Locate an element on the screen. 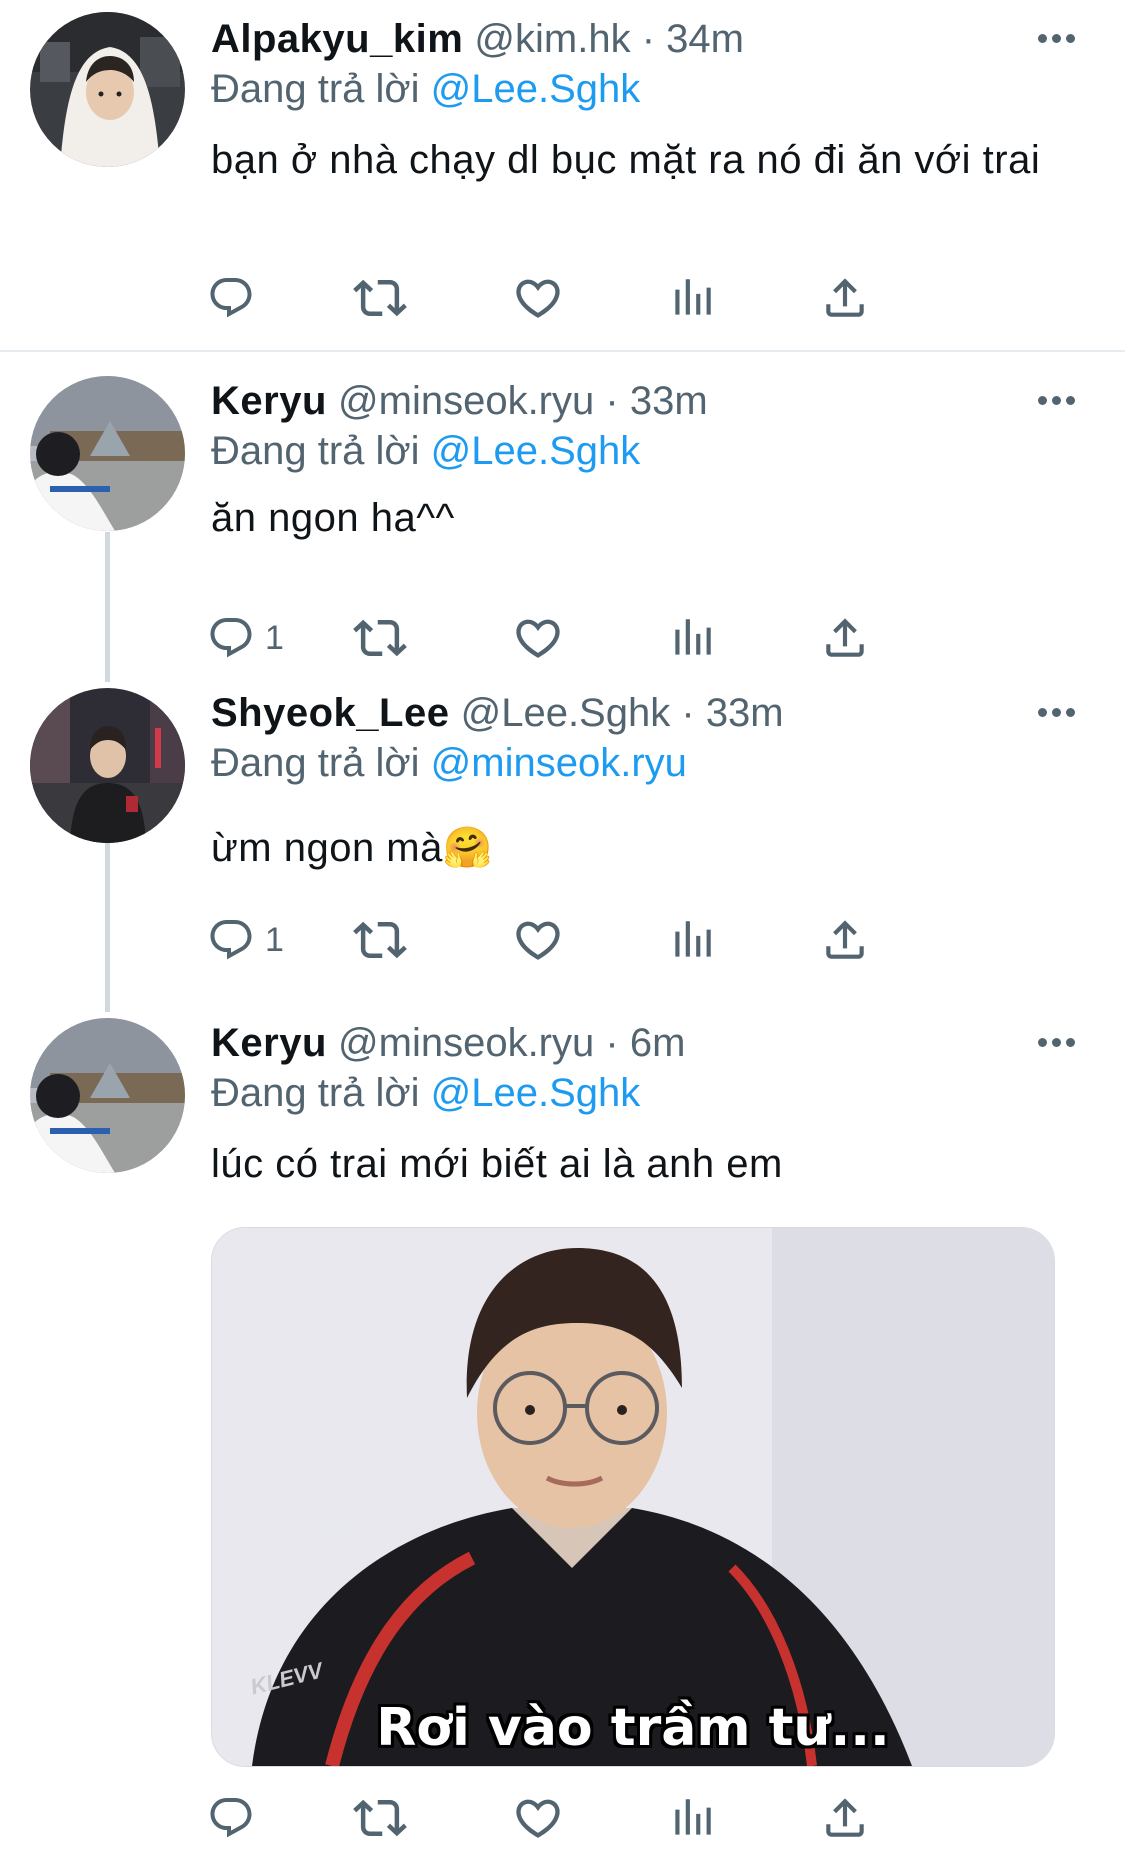 This screenshot has height=1860, width=1125. tweet-text: lúc có trai mới biết ai là anh em is located at coordinates (497, 1164).